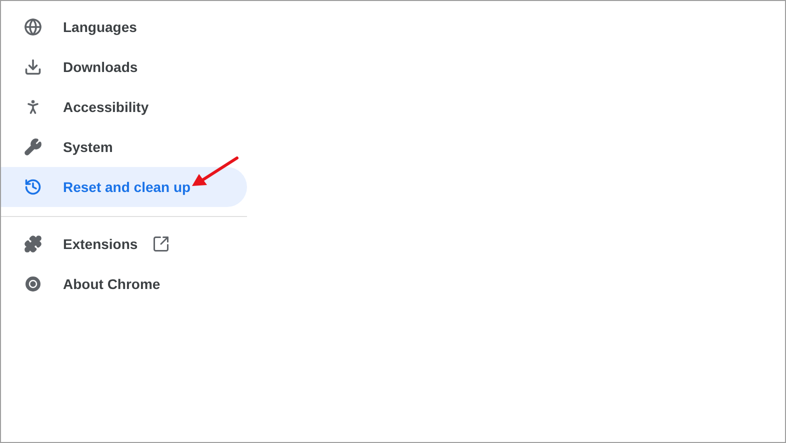 This screenshot has height=443, width=786. Describe the element at coordinates (33, 147) in the screenshot. I see `wrench-icon` at that location.